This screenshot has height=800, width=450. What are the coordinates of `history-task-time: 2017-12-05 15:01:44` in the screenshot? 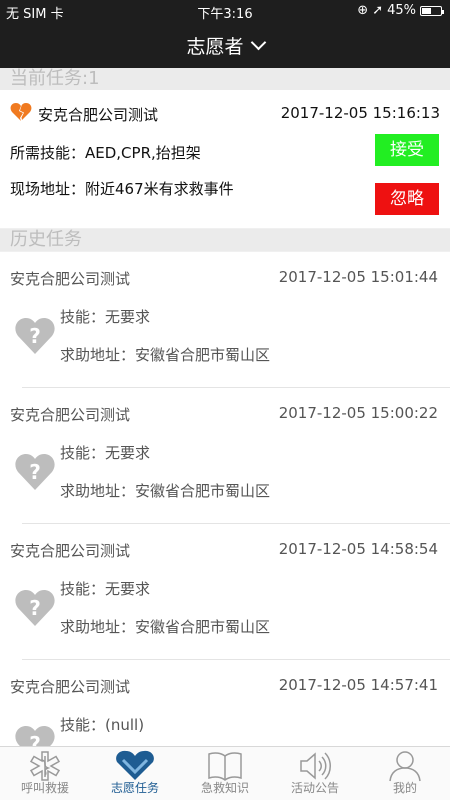 It's located at (358, 277).